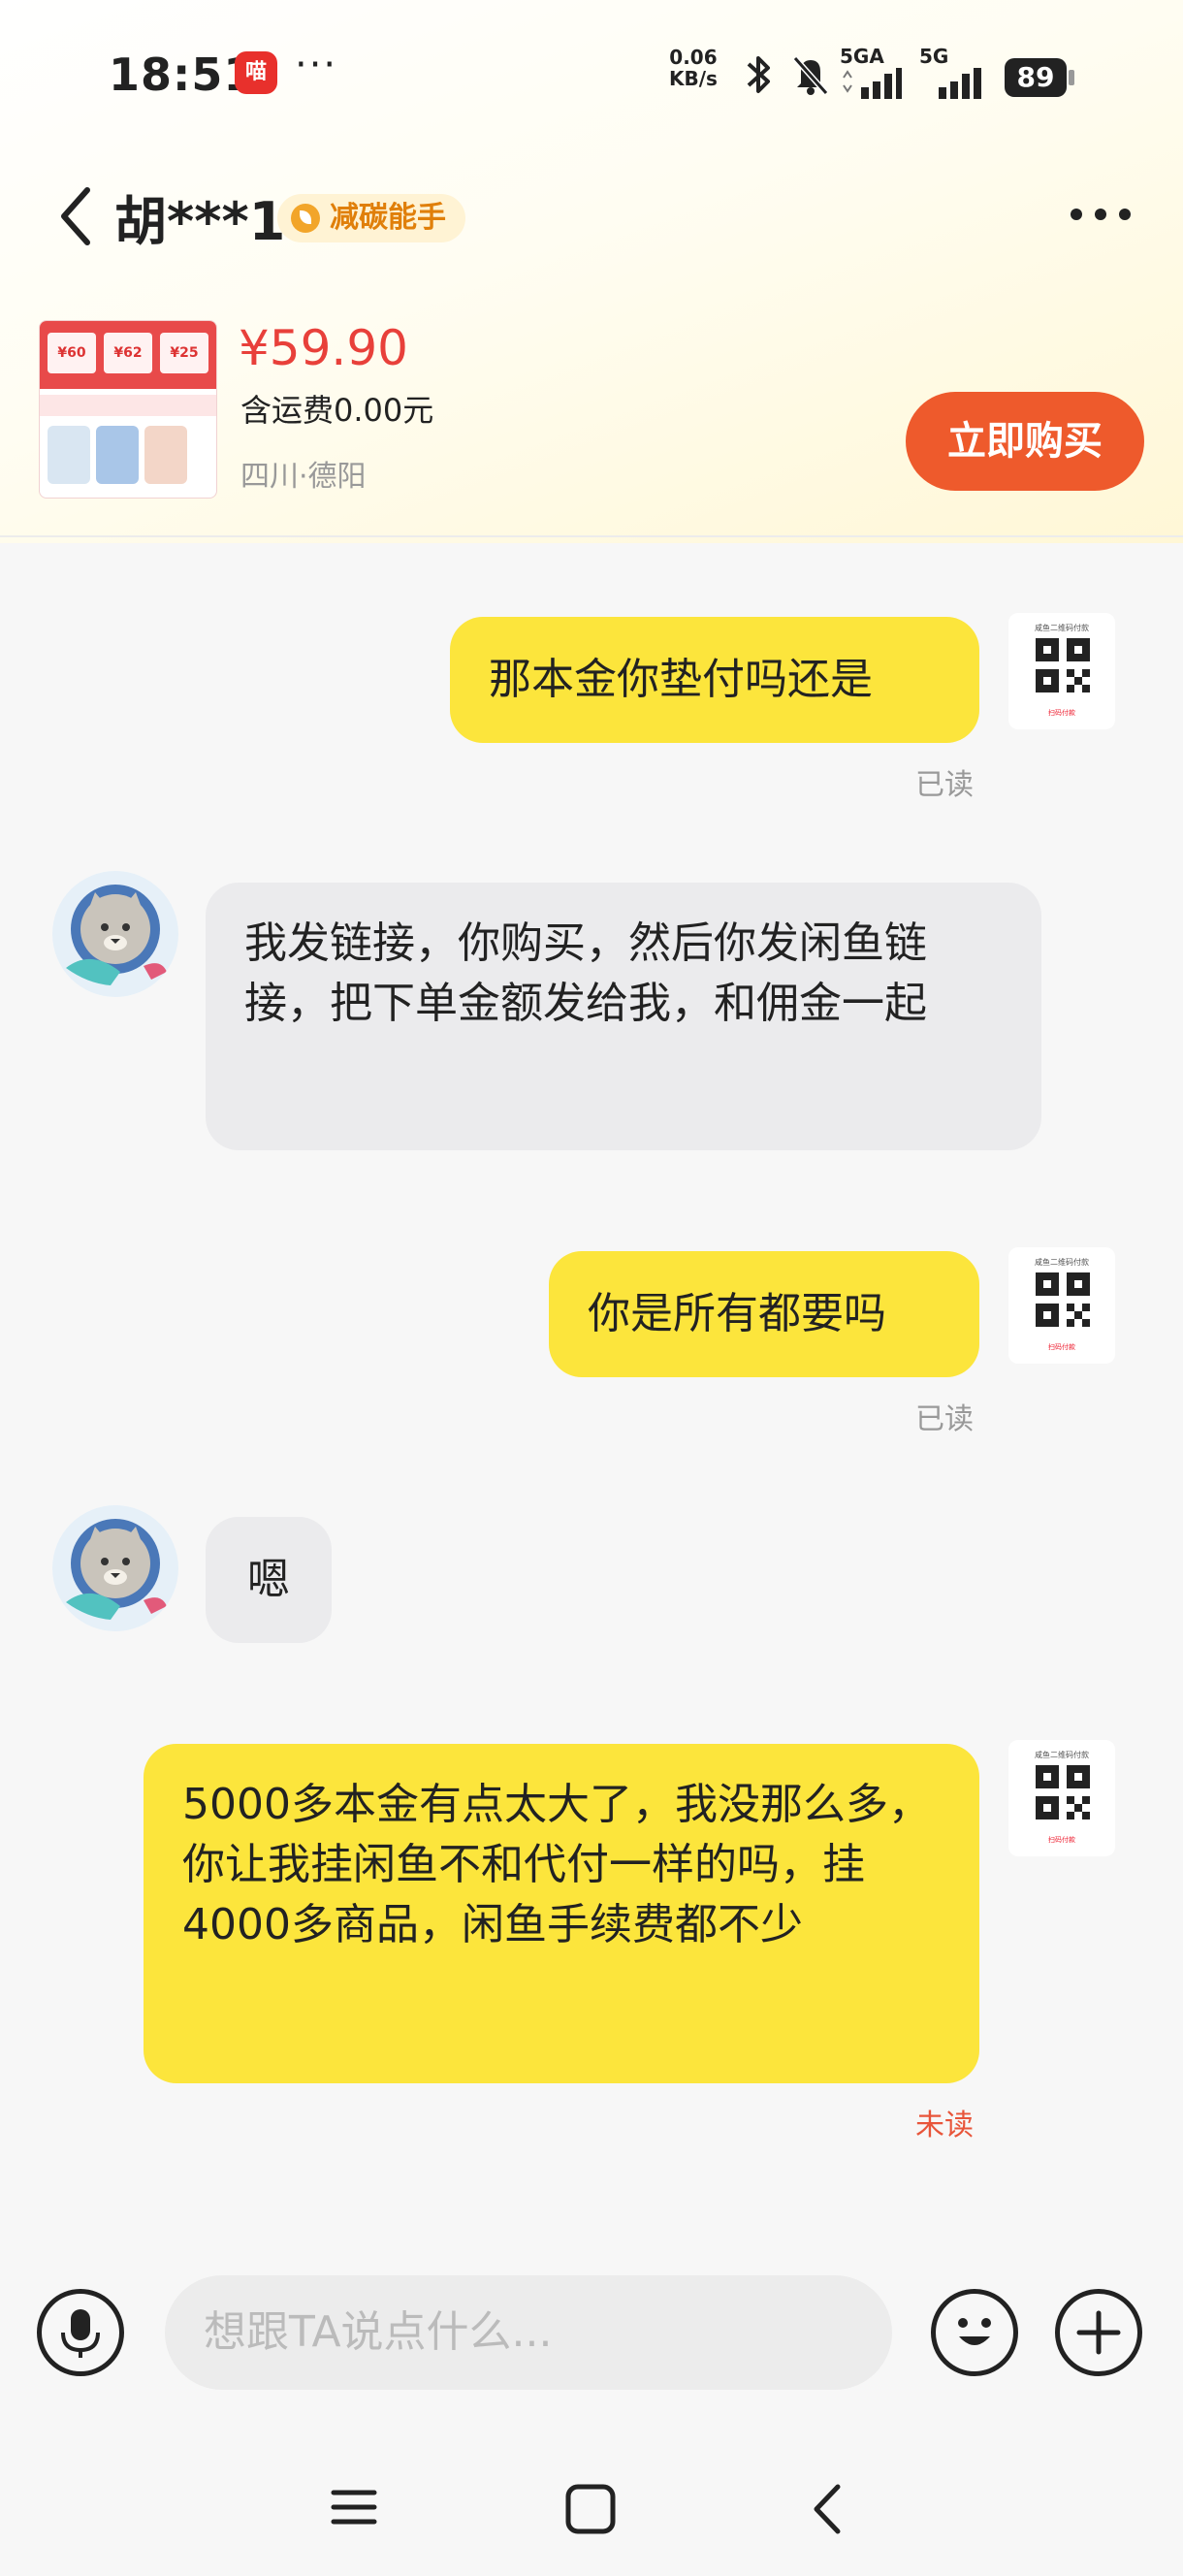  Describe the element at coordinates (354, 2507) in the screenshot. I see `menu-nav-icon` at that location.